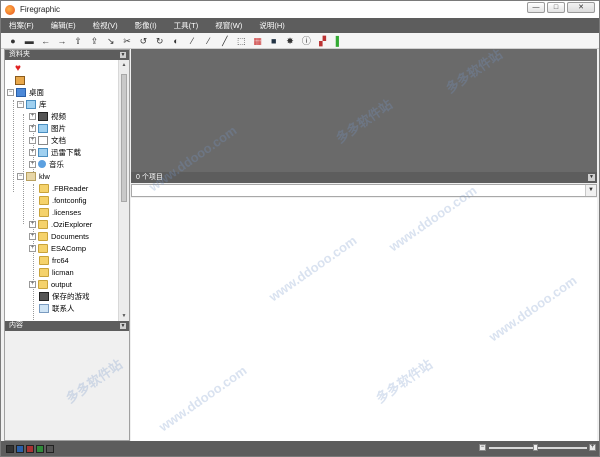 Image resolution: width=600 pixels, height=457 pixels. What do you see at coordinates (590, 190) in the screenshot?
I see `dropdown-arrow-icon: ▼` at bounding box center [590, 190].